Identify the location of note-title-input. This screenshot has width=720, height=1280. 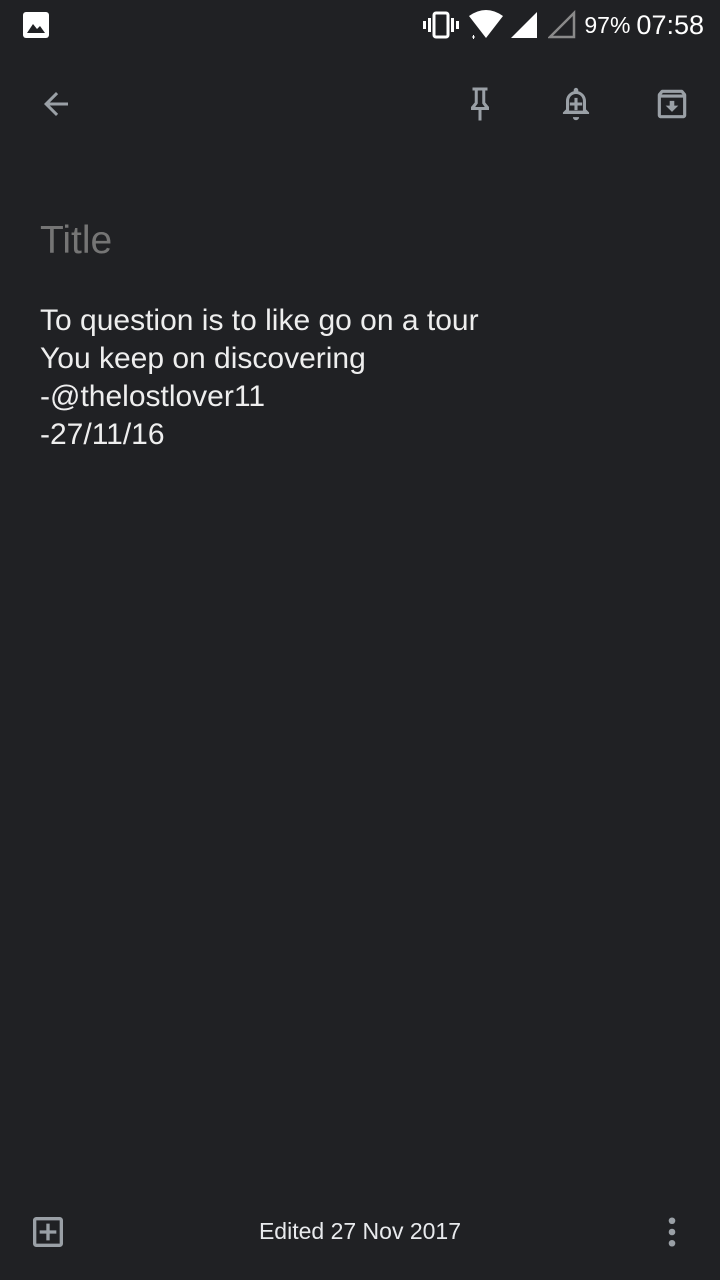
(360, 241).